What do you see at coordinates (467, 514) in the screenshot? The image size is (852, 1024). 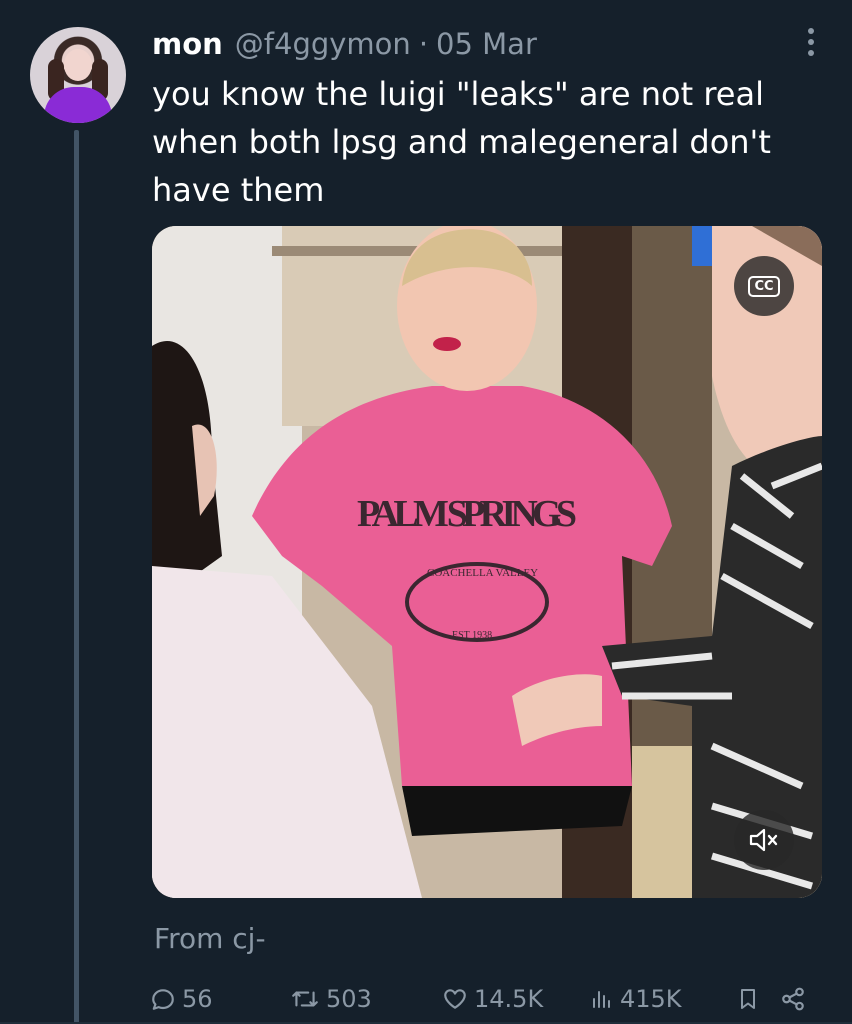 I see `shirt-print-text: PALM SPRINGS` at bounding box center [467, 514].